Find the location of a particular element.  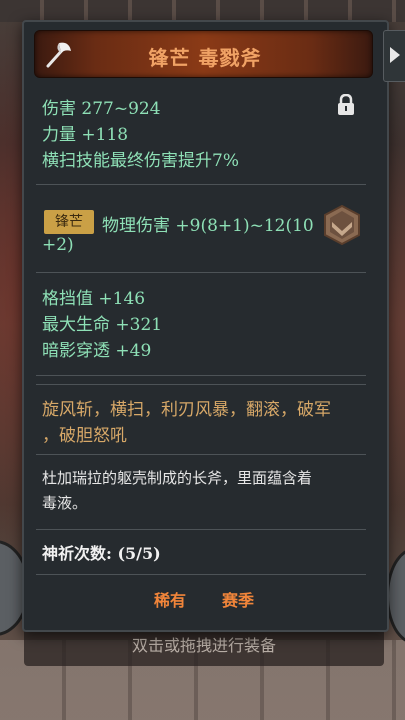

affix-stat-line2: +2) is located at coordinates (58, 245).